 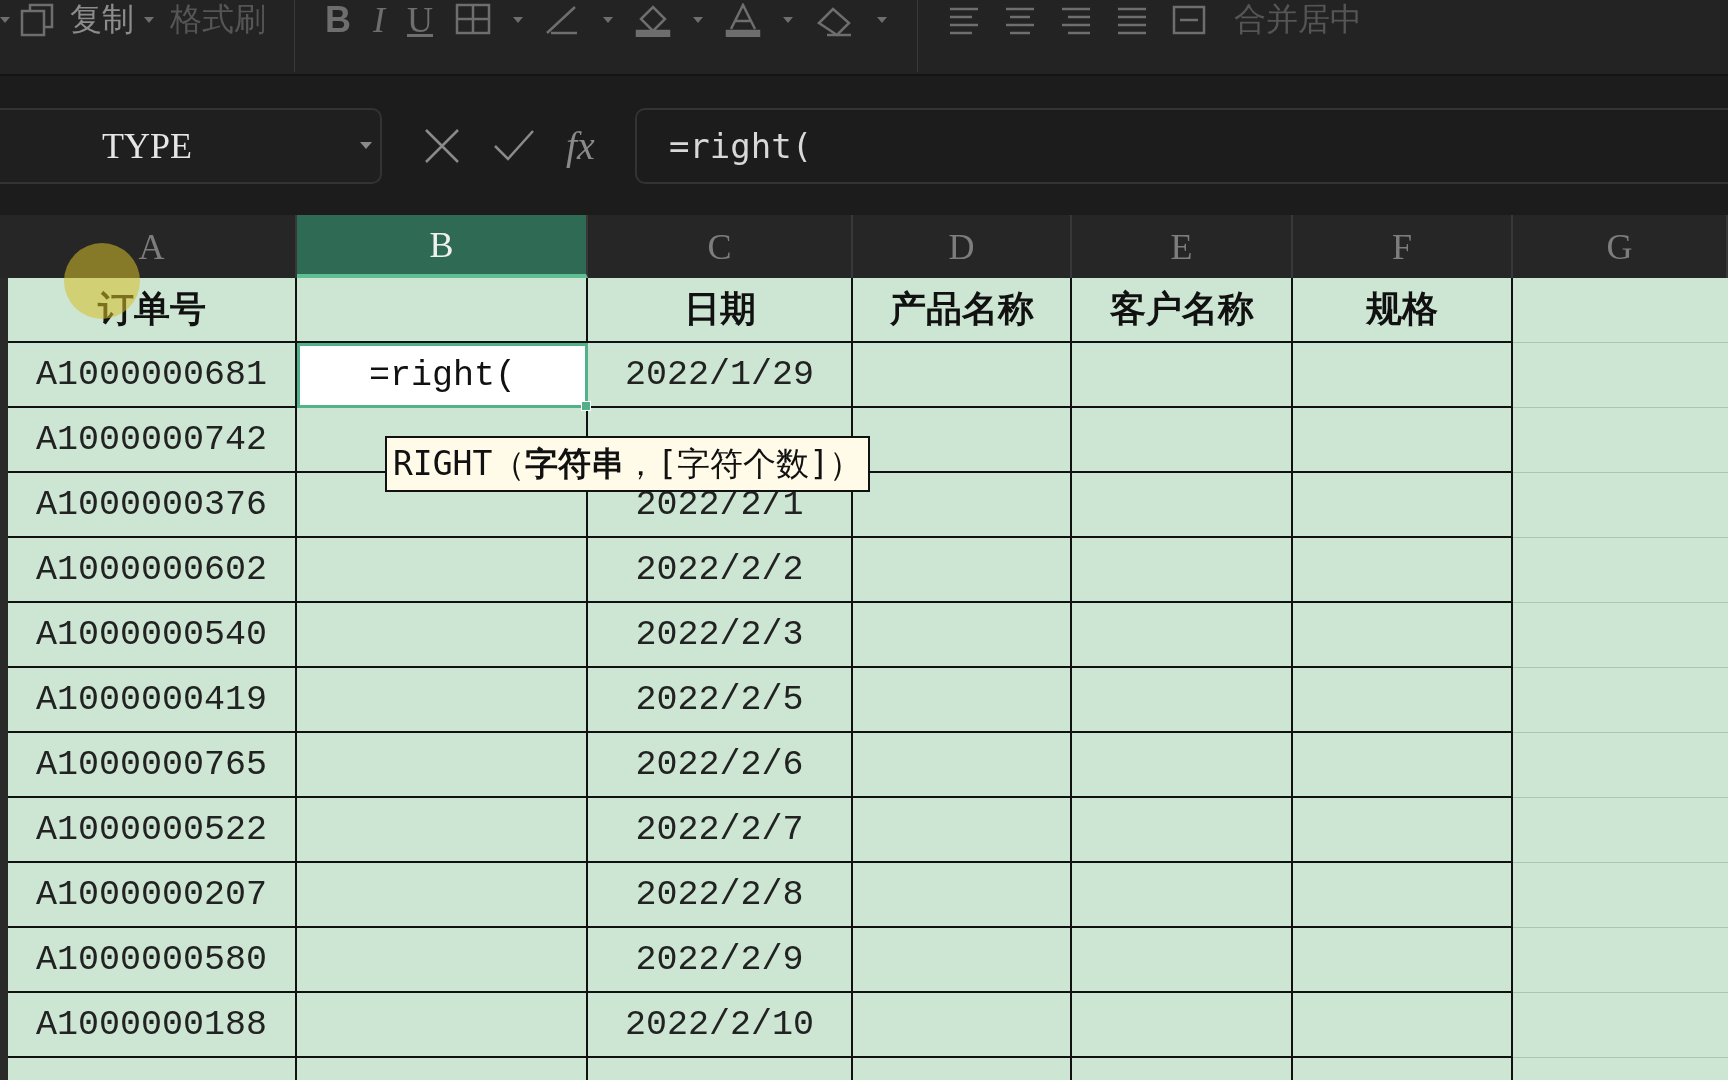 I want to click on column-header: F, so click(x=1403, y=246).